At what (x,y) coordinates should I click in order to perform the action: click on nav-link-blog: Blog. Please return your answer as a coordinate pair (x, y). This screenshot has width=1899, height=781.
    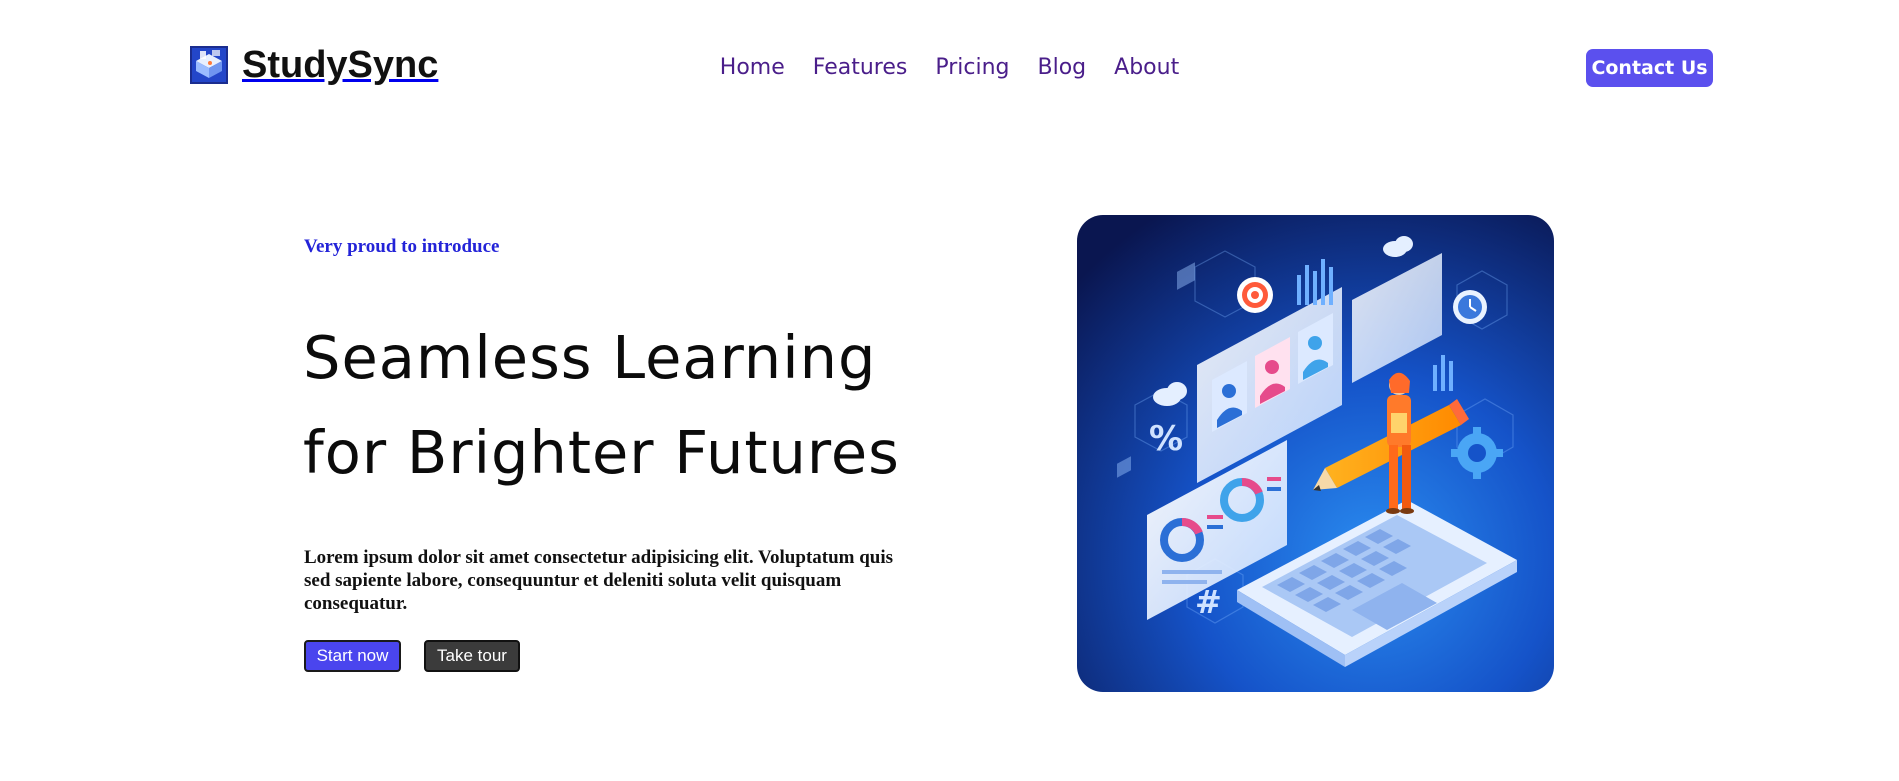
    Looking at the image, I should click on (1062, 68).